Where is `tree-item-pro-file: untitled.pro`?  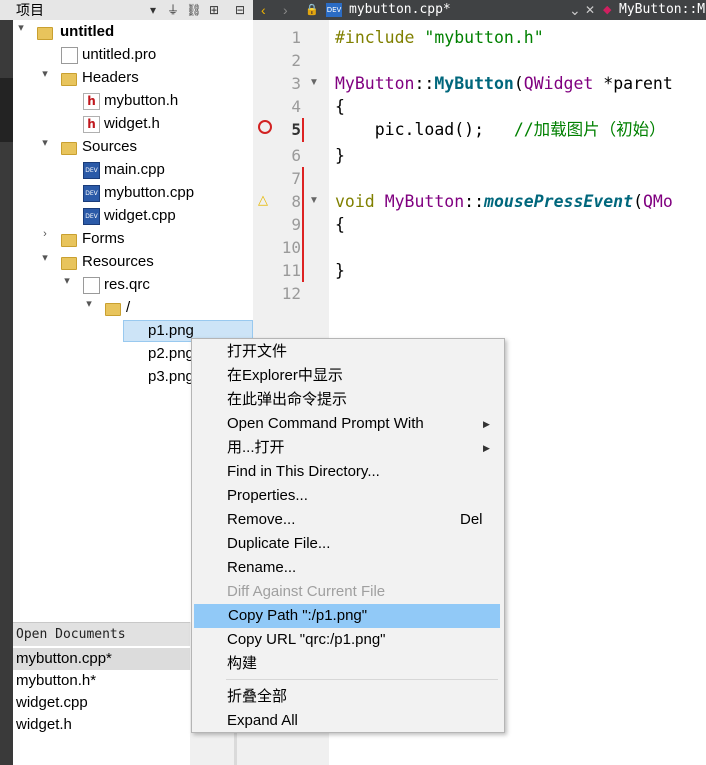 tree-item-pro-file: untitled.pro is located at coordinates (119, 55).